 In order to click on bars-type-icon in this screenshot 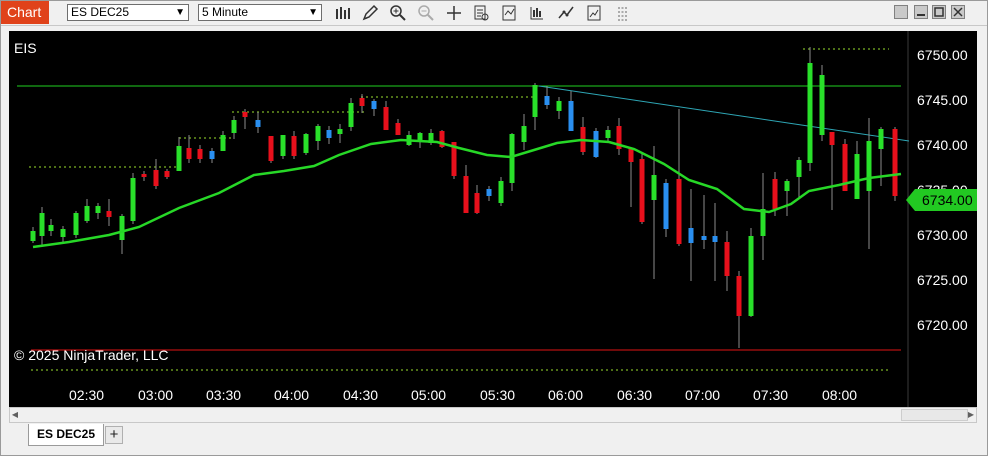, I will do `click(343, 13)`.